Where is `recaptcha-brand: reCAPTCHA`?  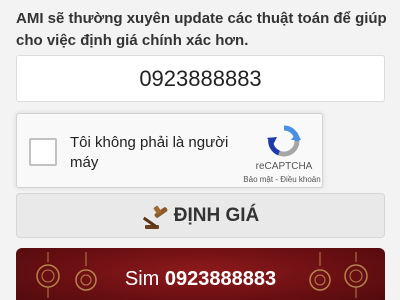
recaptcha-brand: reCAPTCHA is located at coordinates (284, 166).